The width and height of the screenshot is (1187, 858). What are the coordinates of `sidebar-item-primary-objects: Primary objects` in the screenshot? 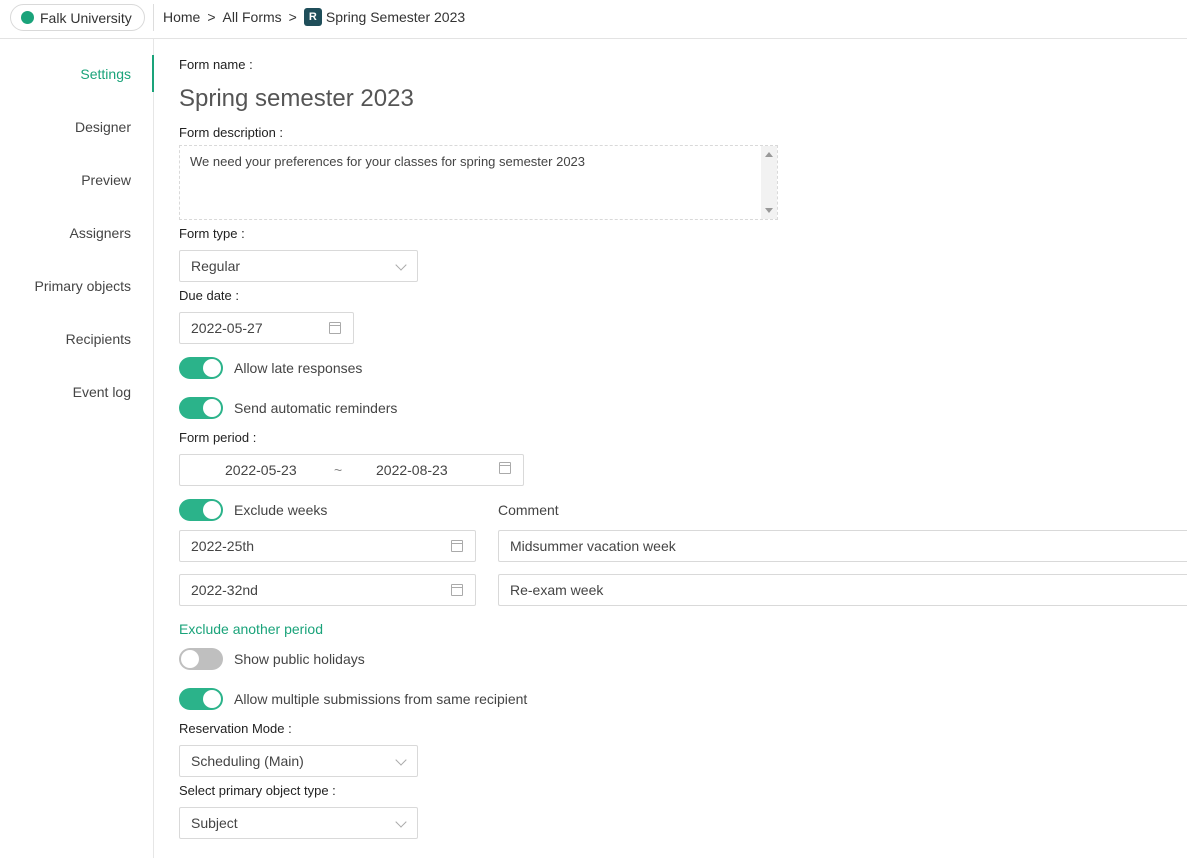 It's located at (83, 286).